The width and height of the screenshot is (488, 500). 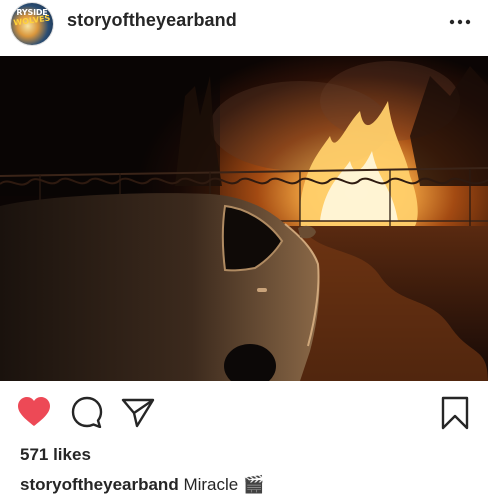 I want to click on bookmark-icon, so click(x=455, y=413).